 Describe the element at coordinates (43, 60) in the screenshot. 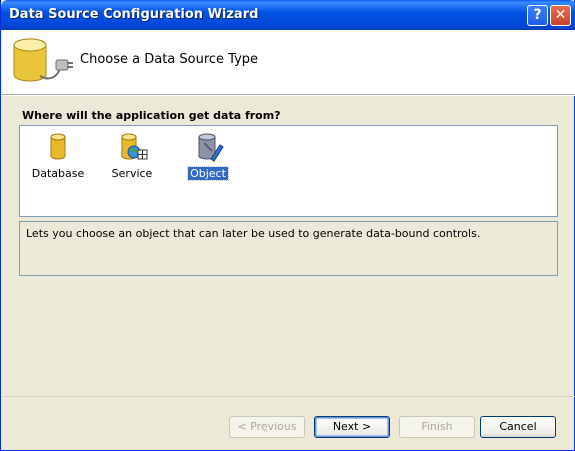

I see `database-plug-icon` at that location.